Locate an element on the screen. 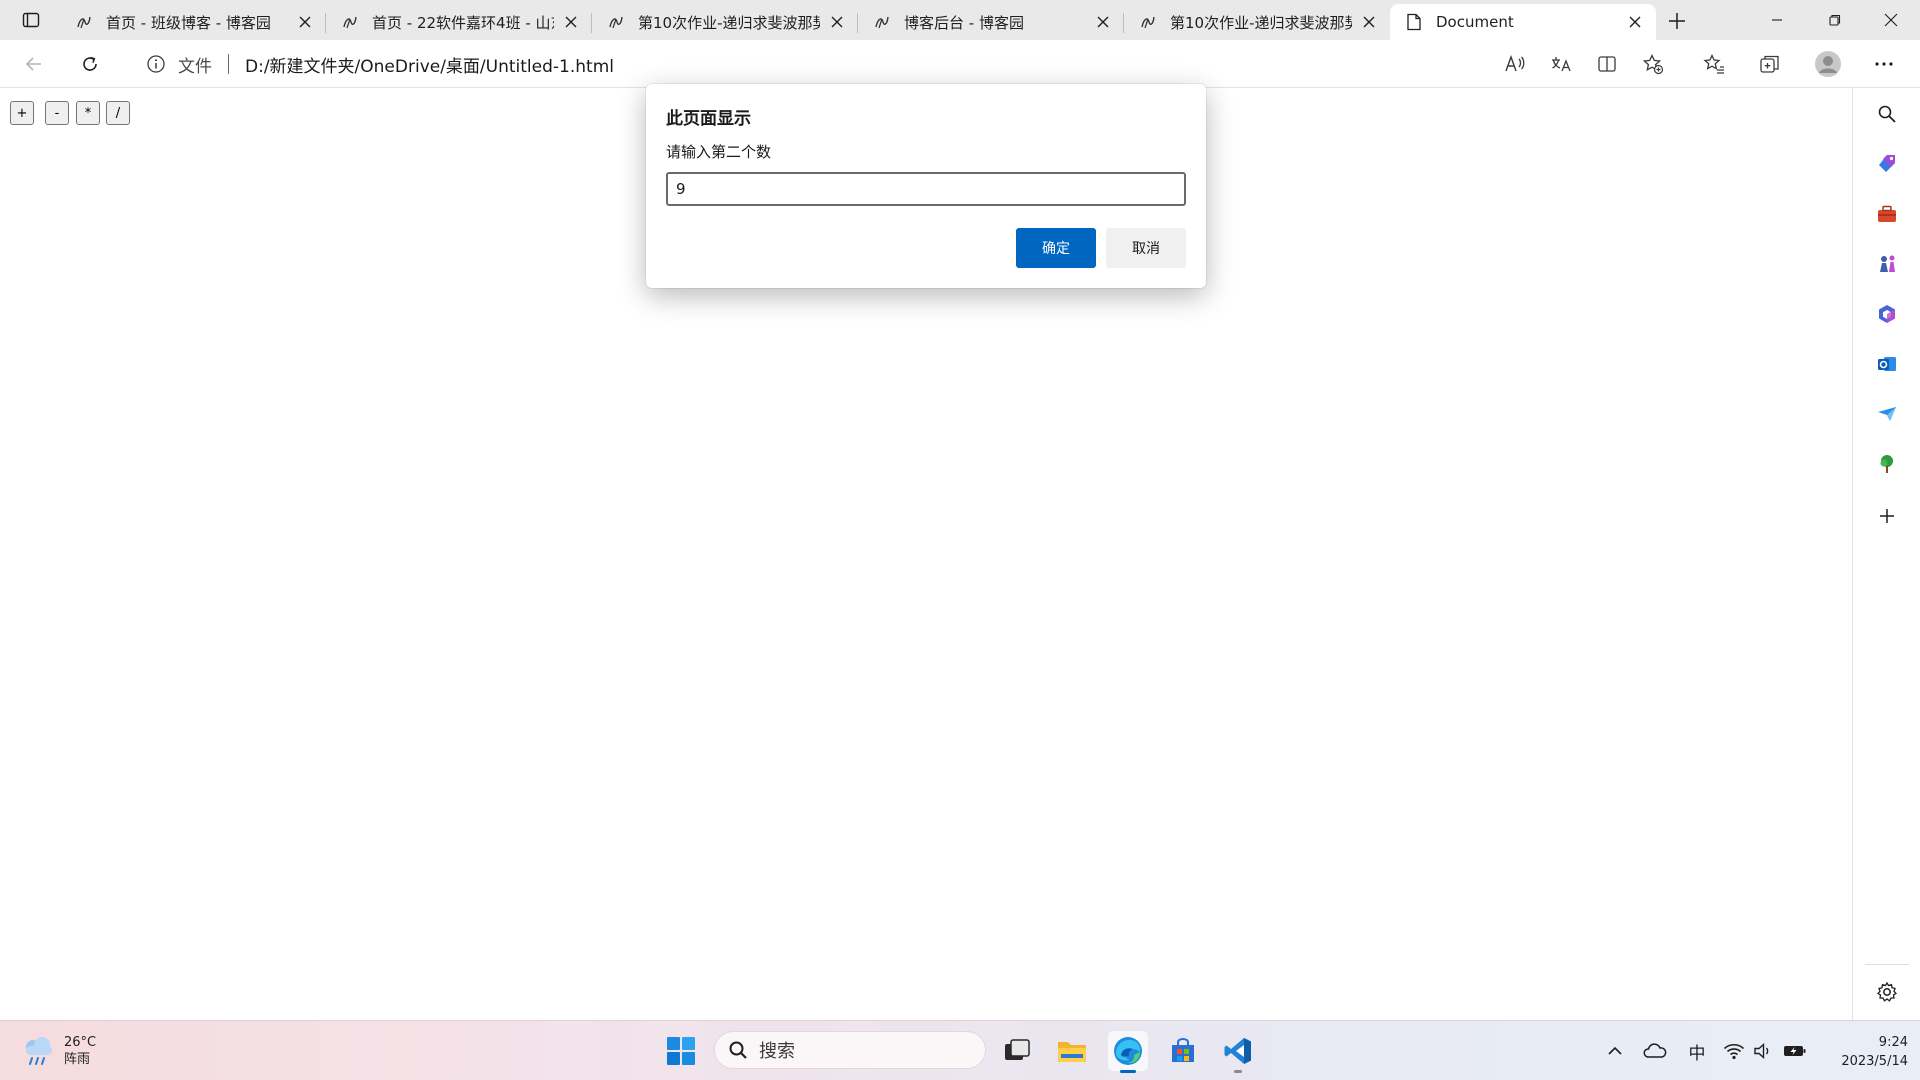  vscode-button is located at coordinates (1238, 1052).